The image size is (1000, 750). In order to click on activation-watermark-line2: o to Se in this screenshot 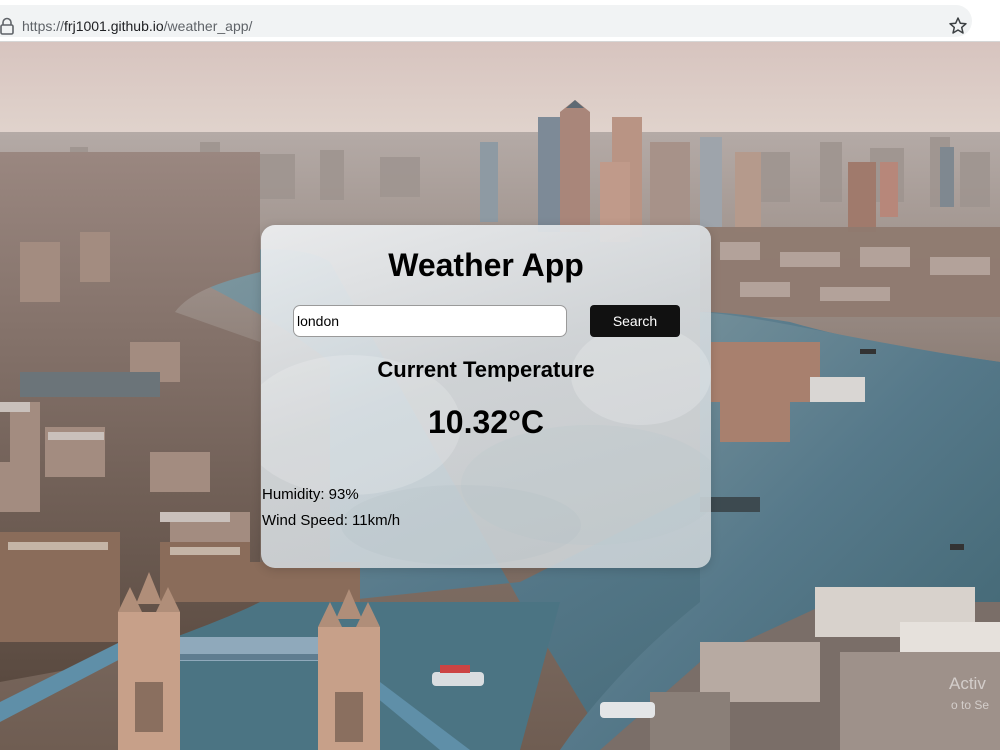, I will do `click(970, 705)`.